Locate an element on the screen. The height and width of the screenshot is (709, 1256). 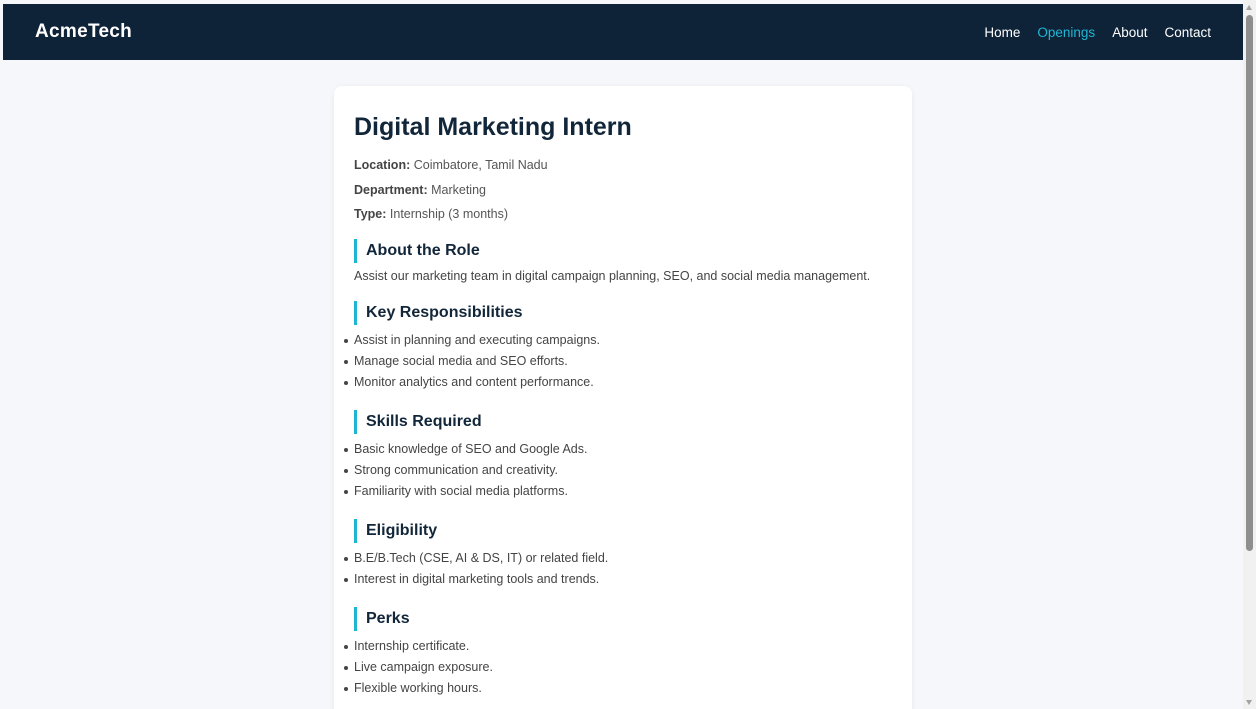
list-item: Strong communication and creativity. is located at coordinates (611, 470).